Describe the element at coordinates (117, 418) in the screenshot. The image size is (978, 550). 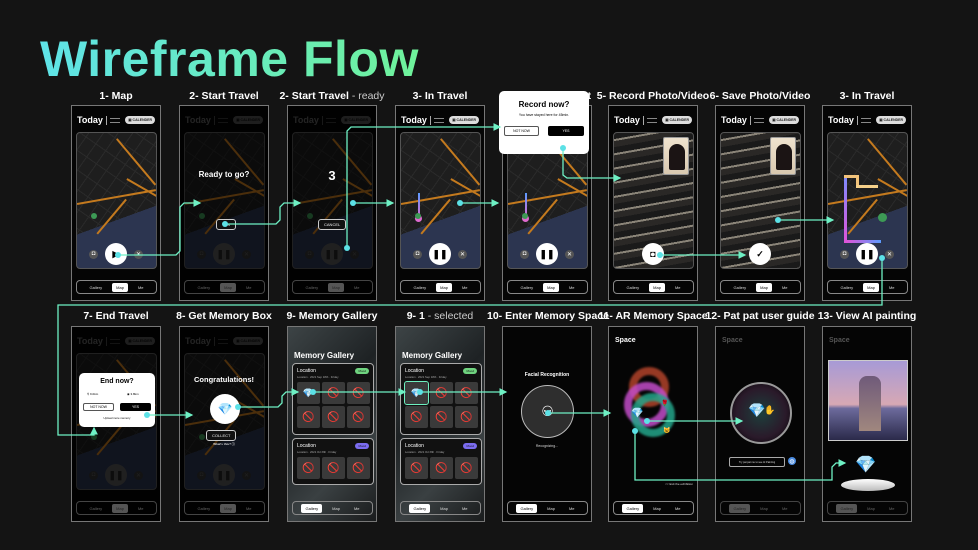
I see `upload-more-link: Upload more memory` at that location.